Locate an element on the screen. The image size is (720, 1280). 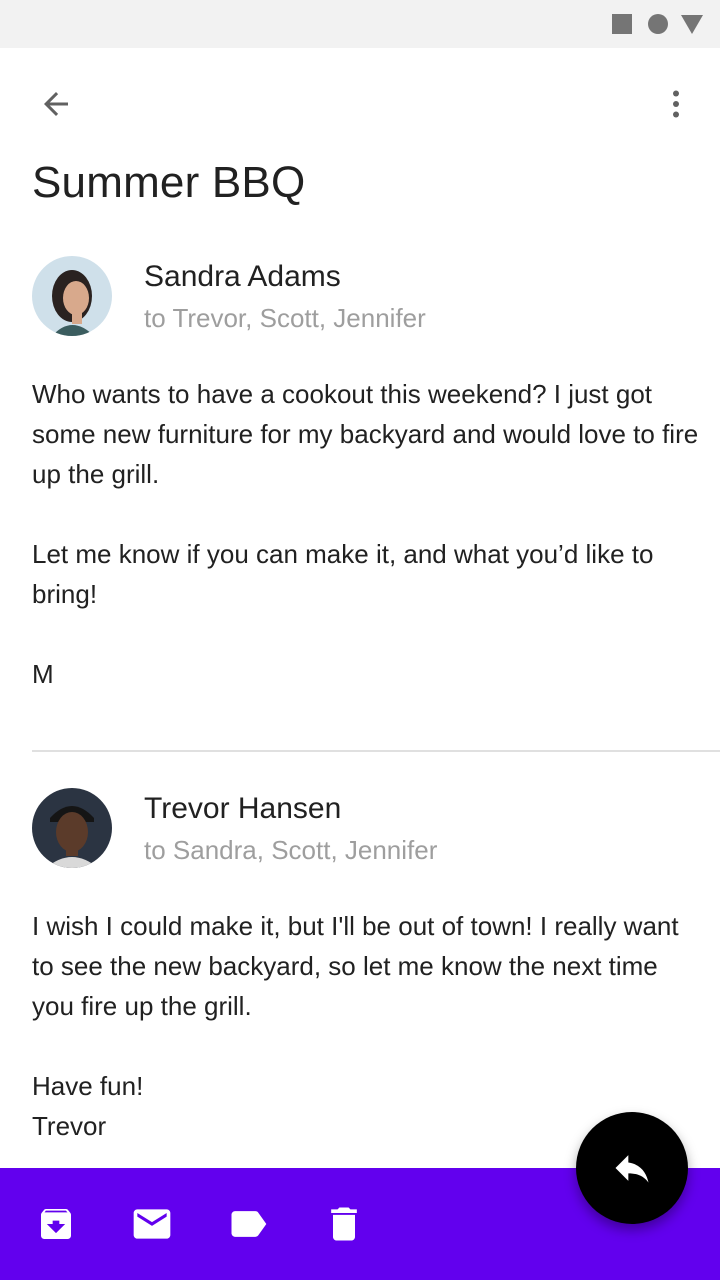
reply-fab is located at coordinates (632, 1168).